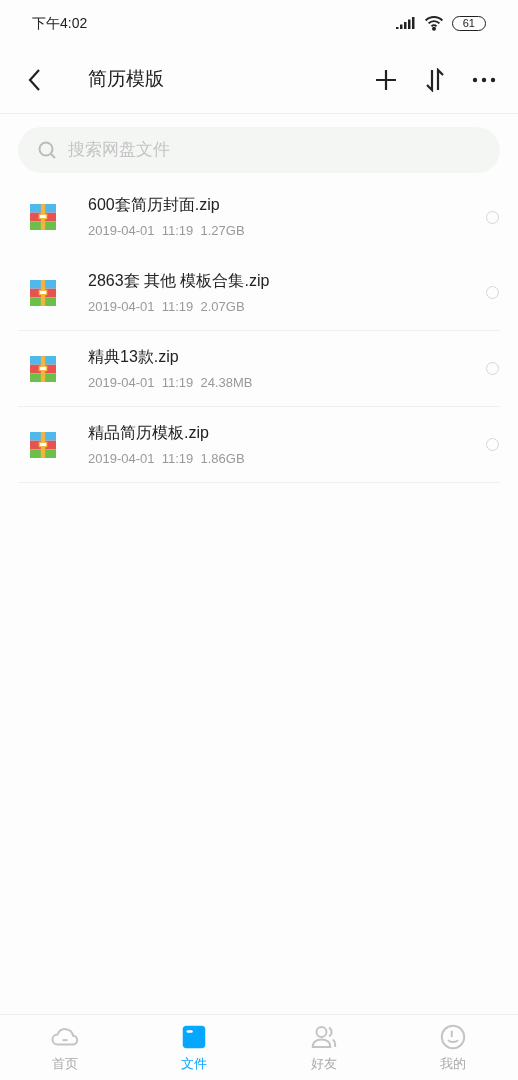 The image size is (518, 1080). What do you see at coordinates (435, 79) in the screenshot?
I see `sort-button` at bounding box center [435, 79].